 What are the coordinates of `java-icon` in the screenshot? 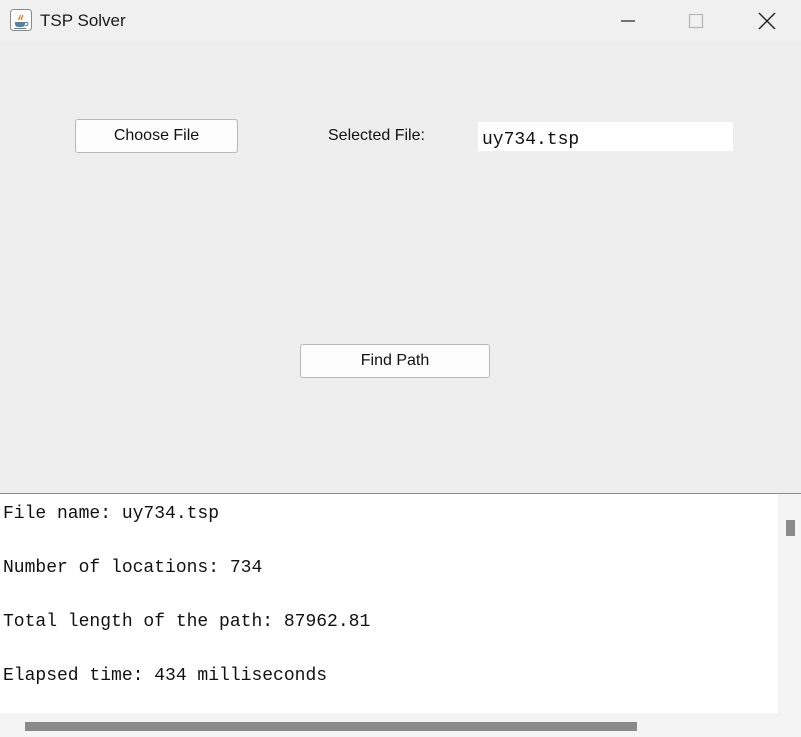 It's located at (21, 20).